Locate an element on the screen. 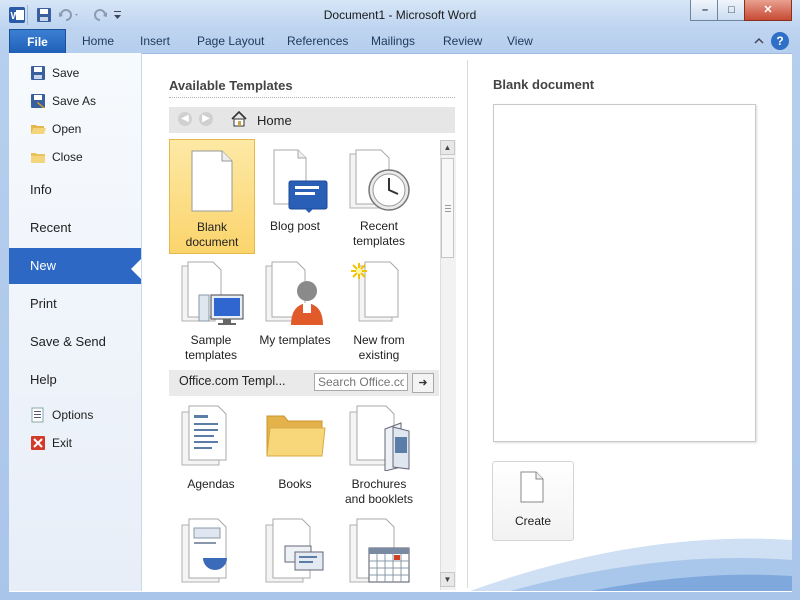 This screenshot has width=800, height=600. tile-label-1: Brochures is located at coordinates (379, 484).